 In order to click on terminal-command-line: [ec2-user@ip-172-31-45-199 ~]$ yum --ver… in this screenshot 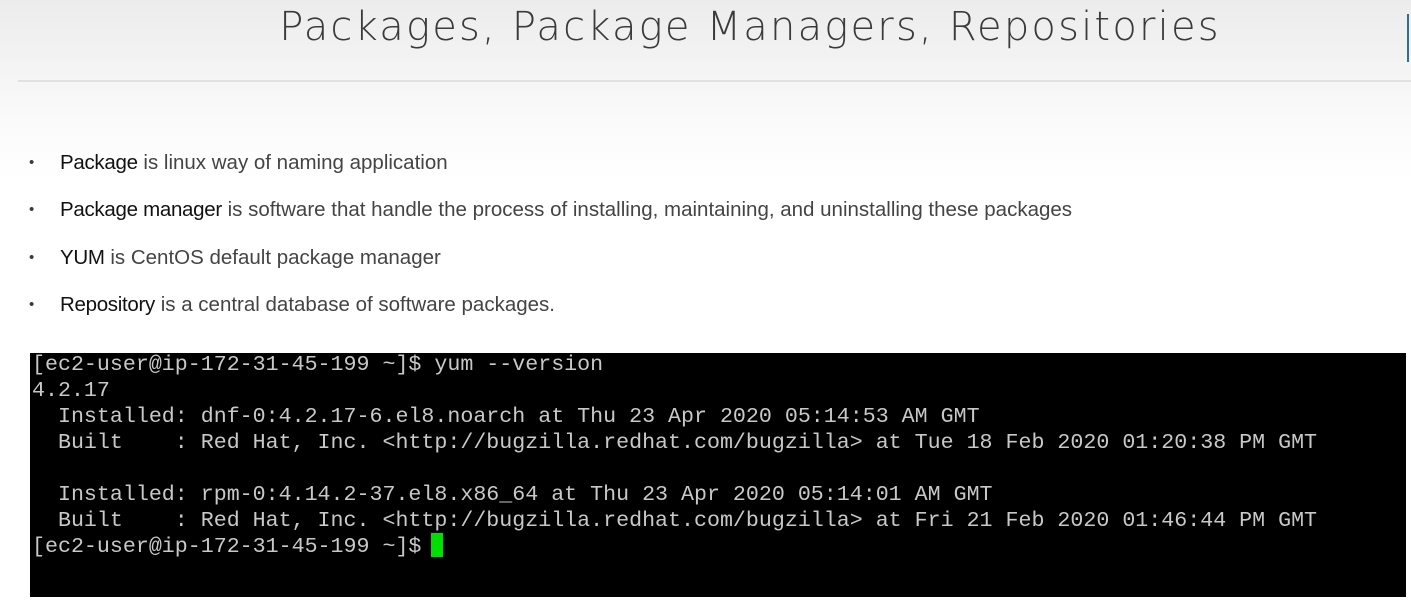, I will do `click(318, 365)`.